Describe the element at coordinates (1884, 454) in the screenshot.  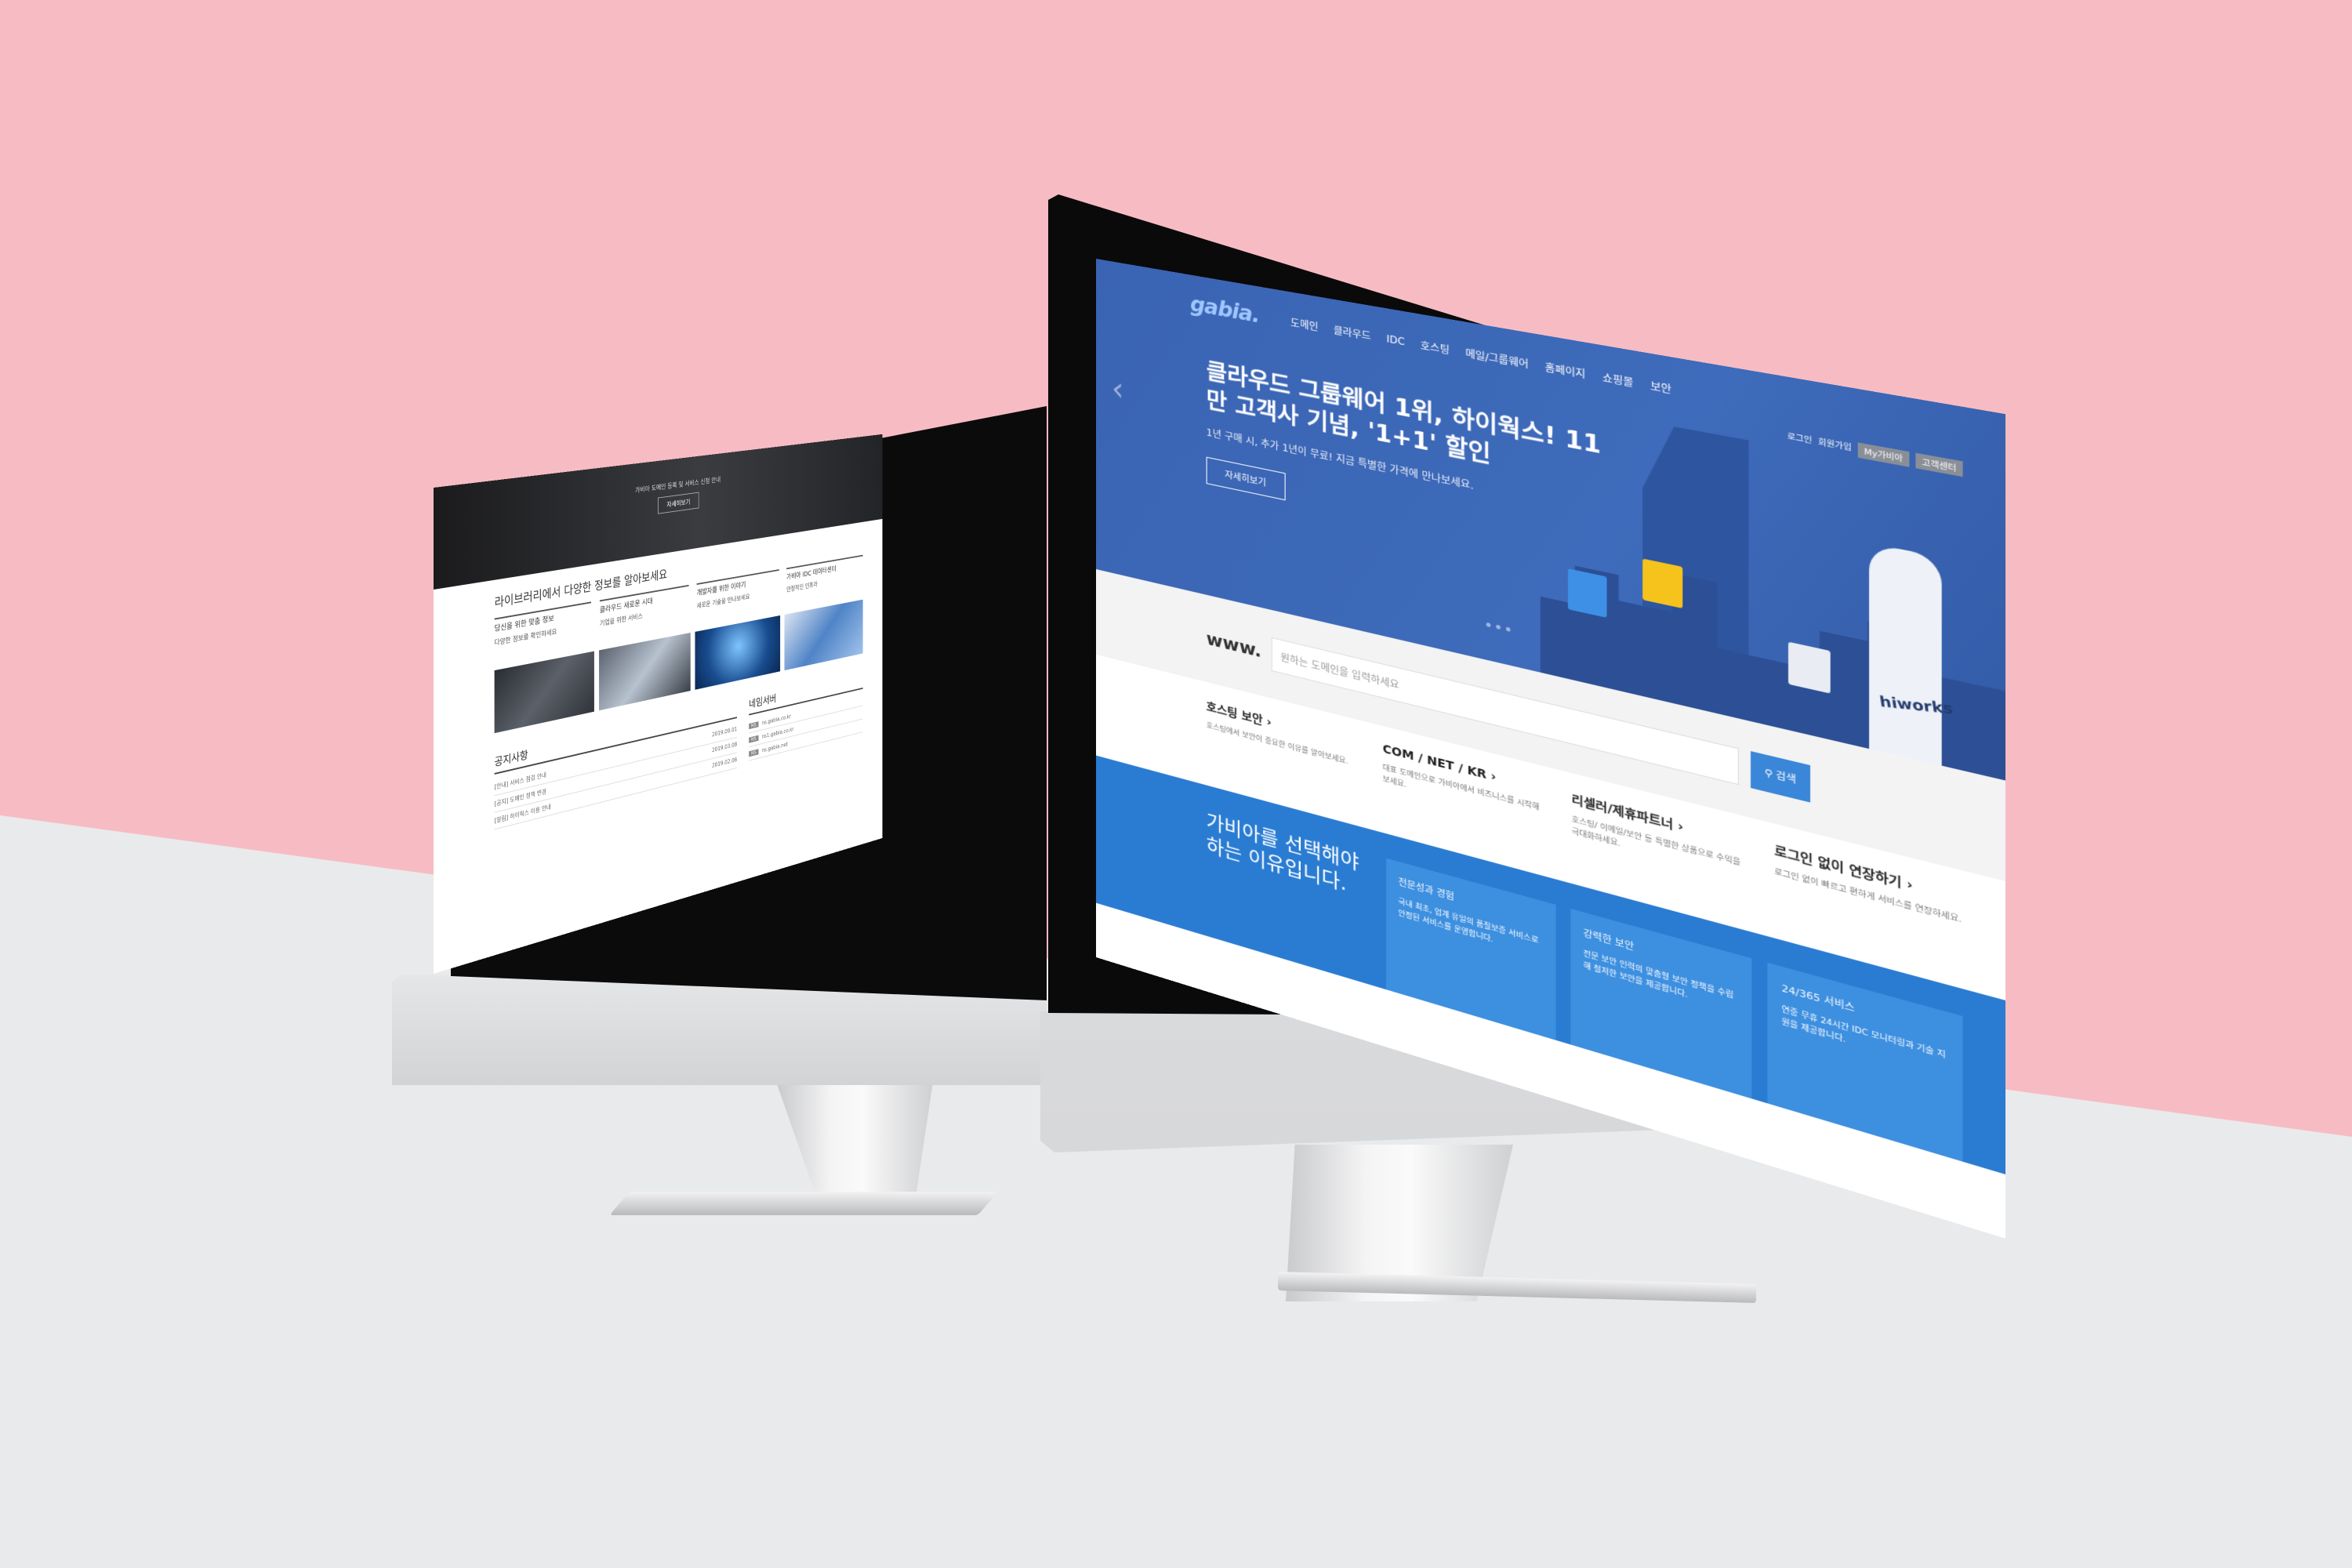
I see `my-gabia-link: My가비아` at that location.